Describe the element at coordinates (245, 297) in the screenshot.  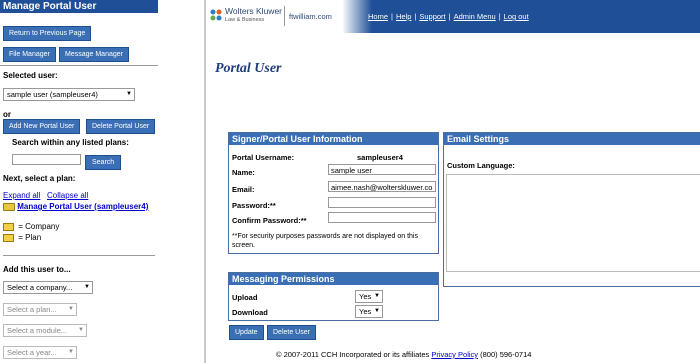
I see `upload-label: Upload` at that location.